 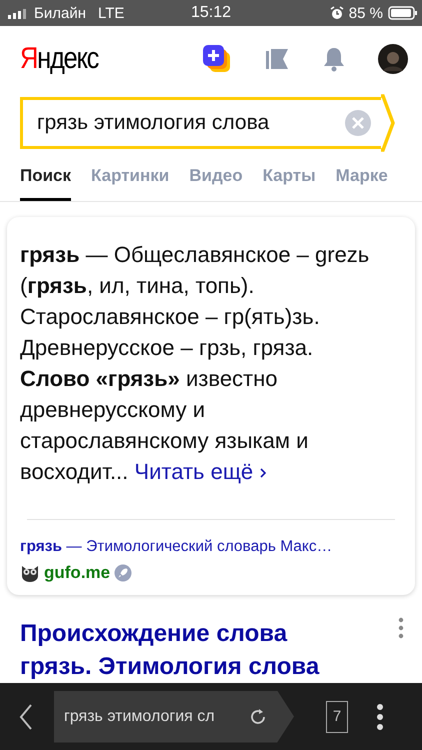 I want to click on tabs-button: 7, so click(x=337, y=716).